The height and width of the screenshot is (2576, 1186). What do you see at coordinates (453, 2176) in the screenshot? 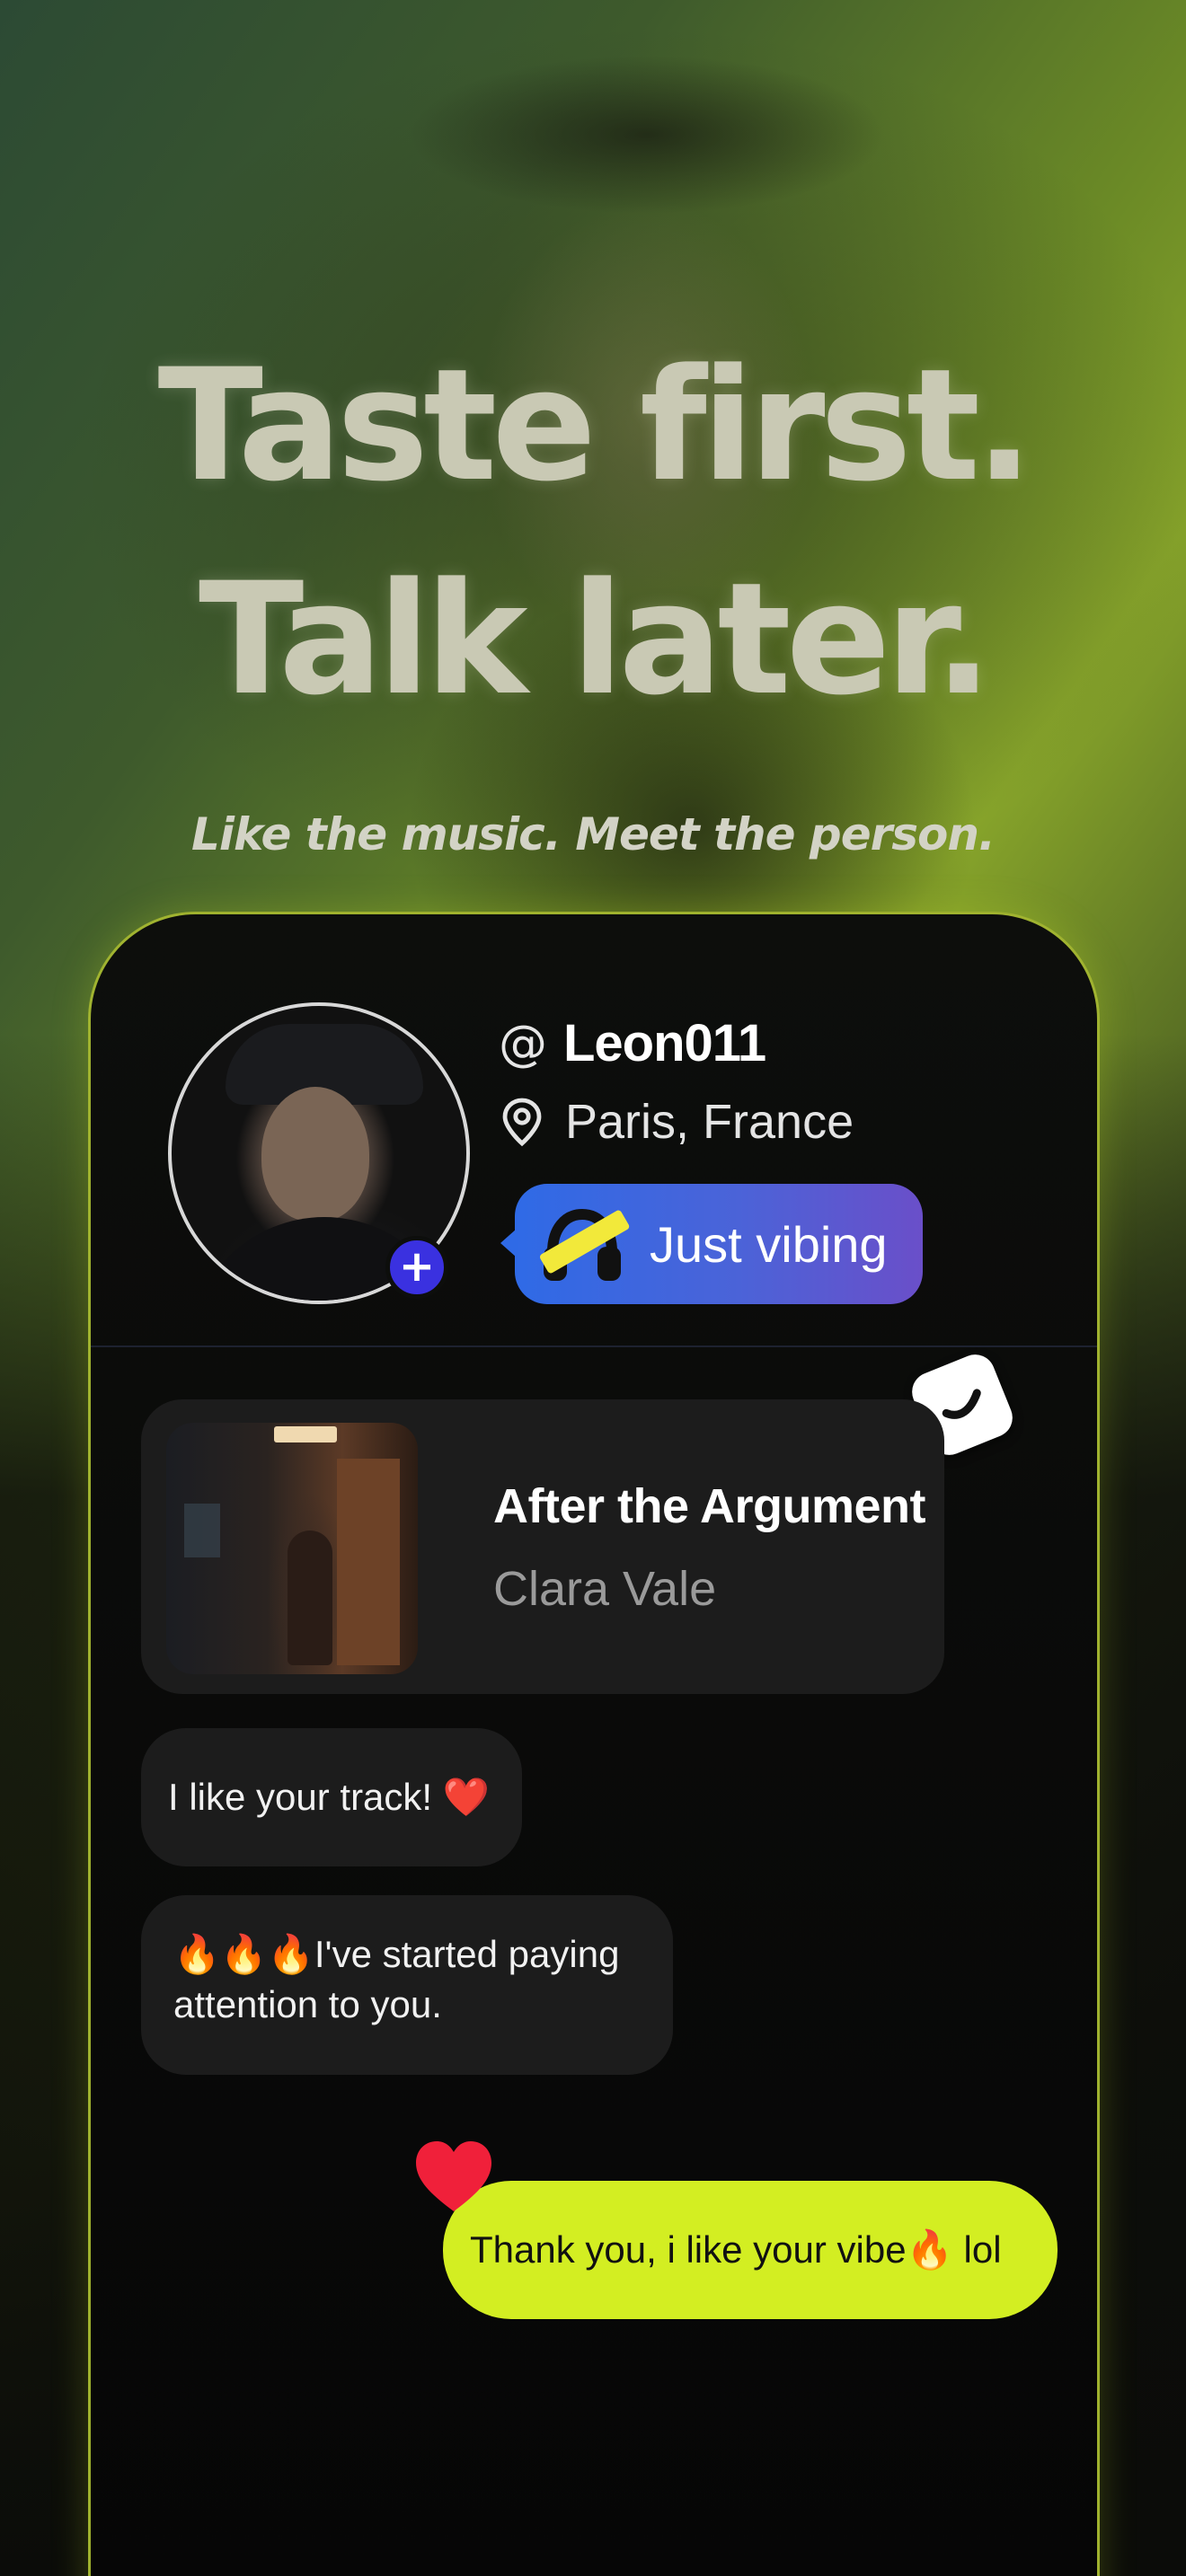
I see `heart-icon` at bounding box center [453, 2176].